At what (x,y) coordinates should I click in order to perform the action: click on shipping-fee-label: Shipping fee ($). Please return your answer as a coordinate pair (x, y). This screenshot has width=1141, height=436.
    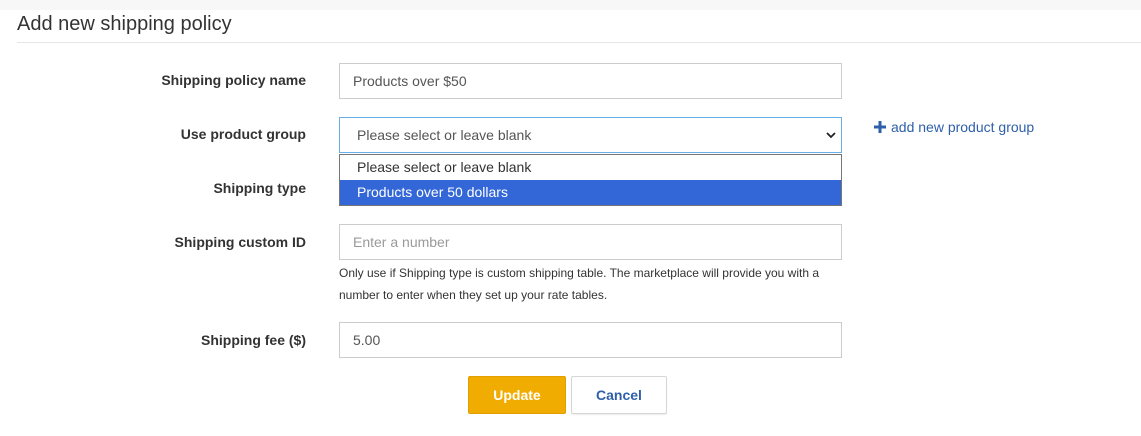
    Looking at the image, I should click on (253, 340).